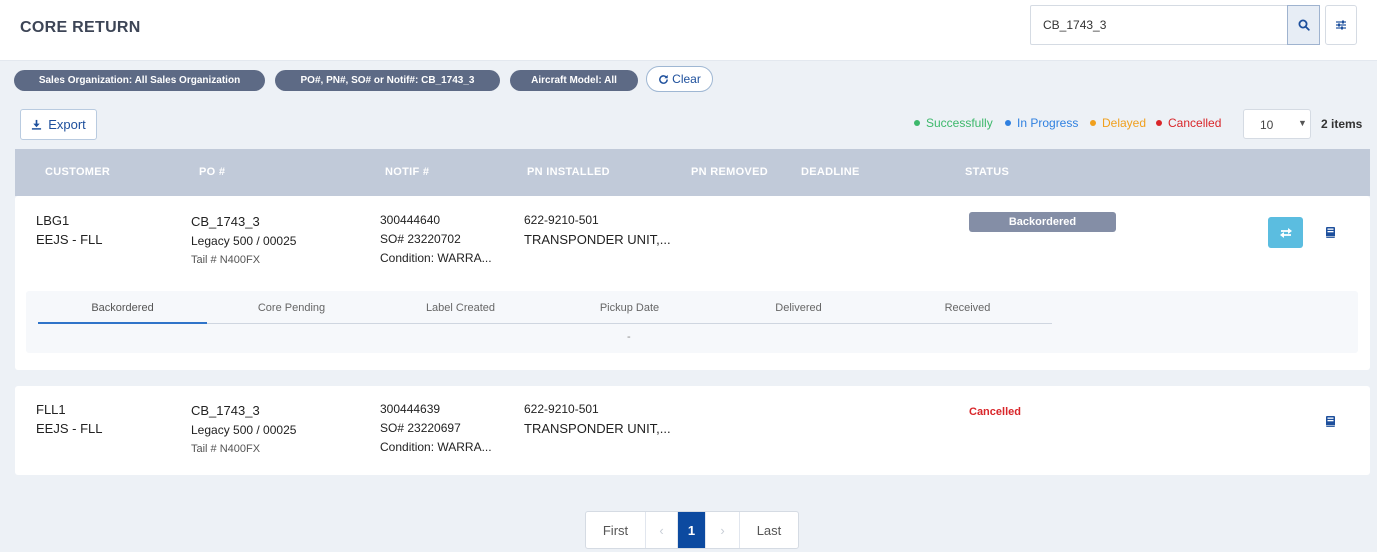 This screenshot has width=1377, height=552. I want to click on pagination-page-current: 1, so click(692, 530).